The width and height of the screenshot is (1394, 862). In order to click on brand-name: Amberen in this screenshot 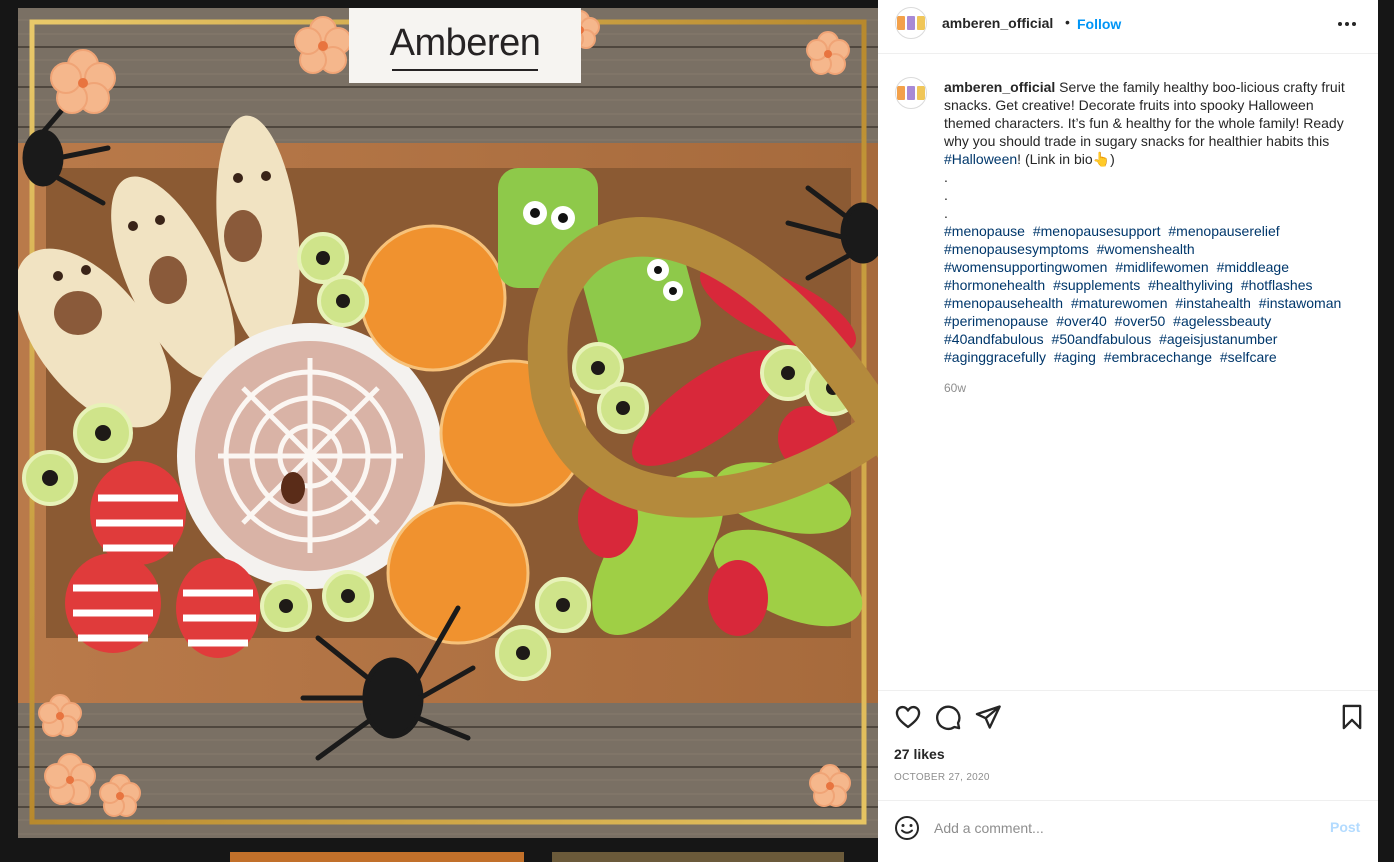, I will do `click(465, 46)`.